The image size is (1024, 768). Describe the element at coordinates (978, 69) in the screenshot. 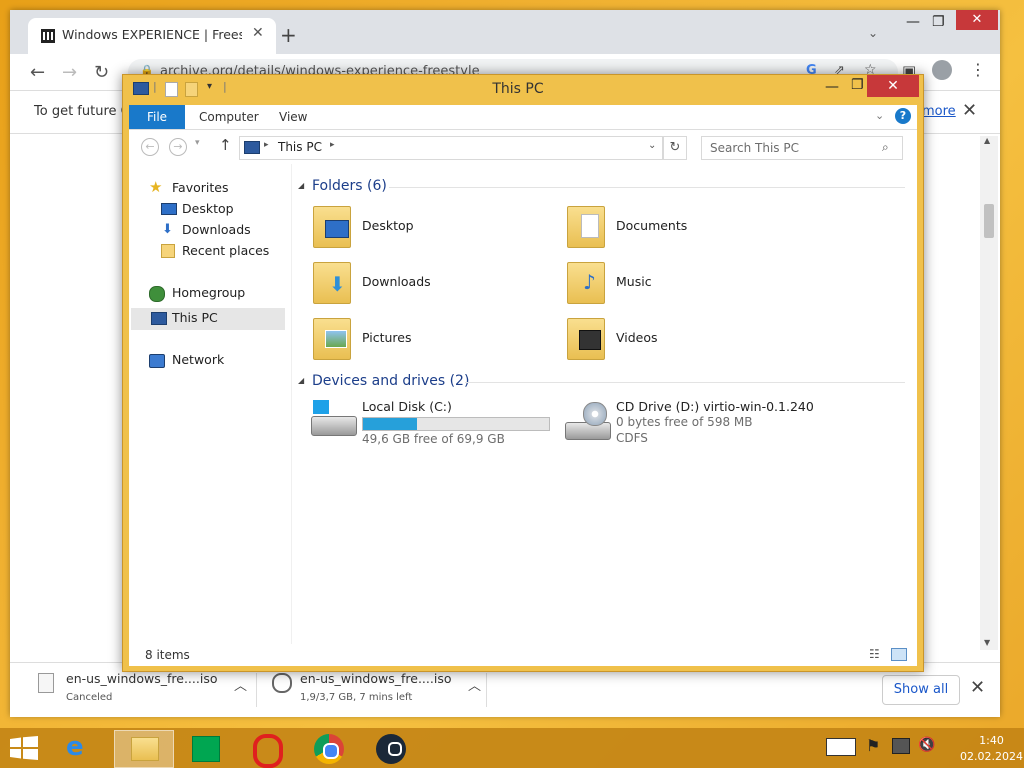

I see `browser-menu-icon: ⋮` at that location.